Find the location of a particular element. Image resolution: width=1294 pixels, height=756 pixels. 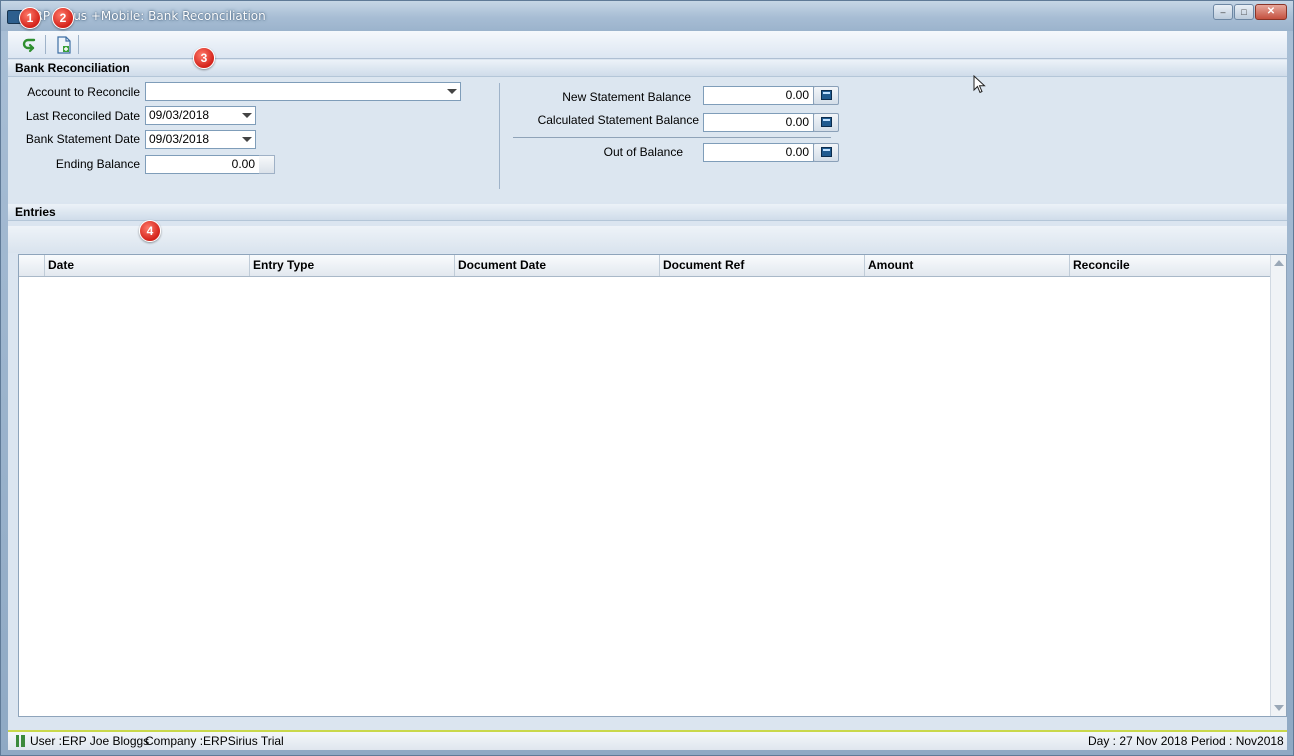

last-reconciled-date-label: Last Reconciled Date is located at coordinates (82, 116).